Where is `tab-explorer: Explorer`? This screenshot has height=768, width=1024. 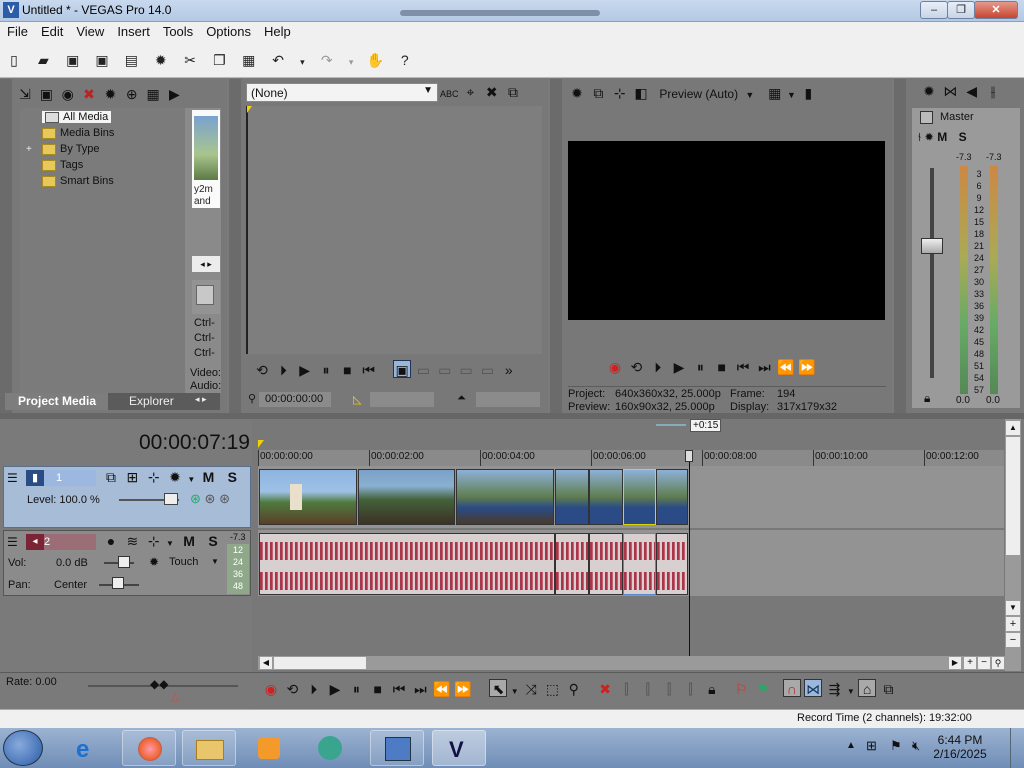
tab-explorer: Explorer is located at coordinates (151, 401).